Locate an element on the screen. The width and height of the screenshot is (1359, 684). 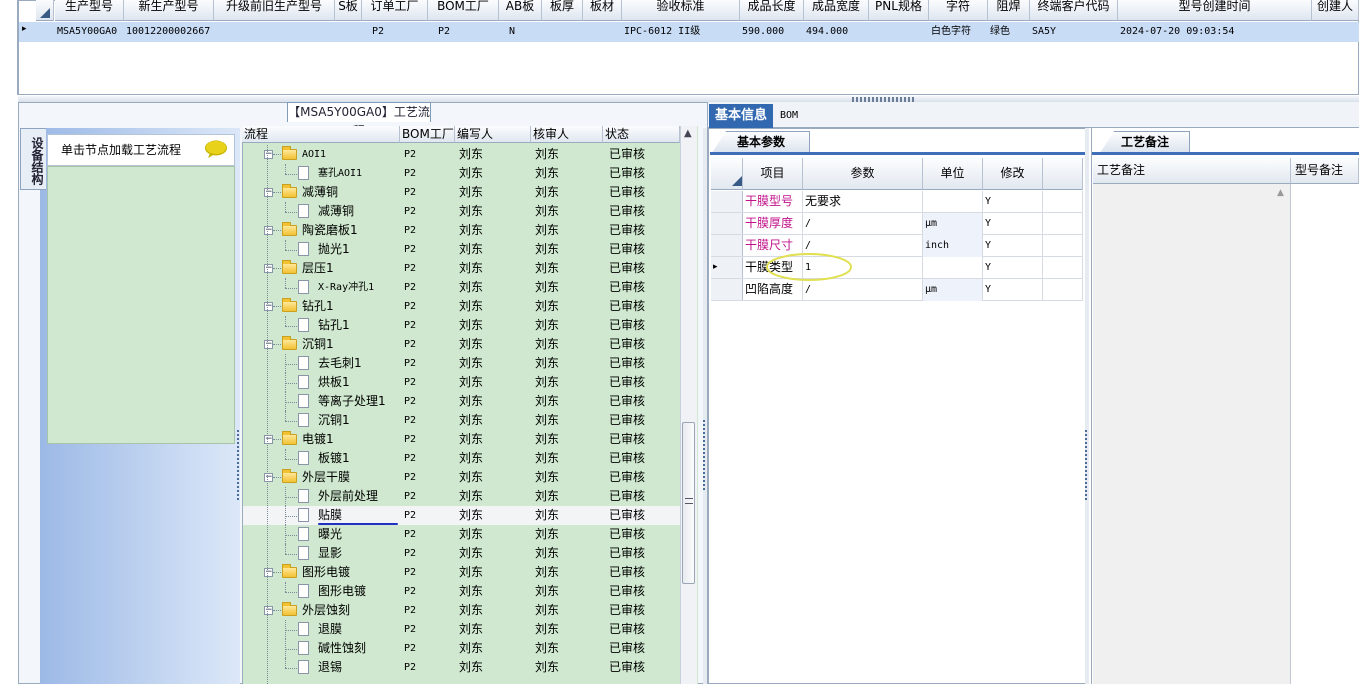
tree-row: X-Ray冲孔1 P2 刘东 刘东 已审核 is located at coordinates (462, 287).